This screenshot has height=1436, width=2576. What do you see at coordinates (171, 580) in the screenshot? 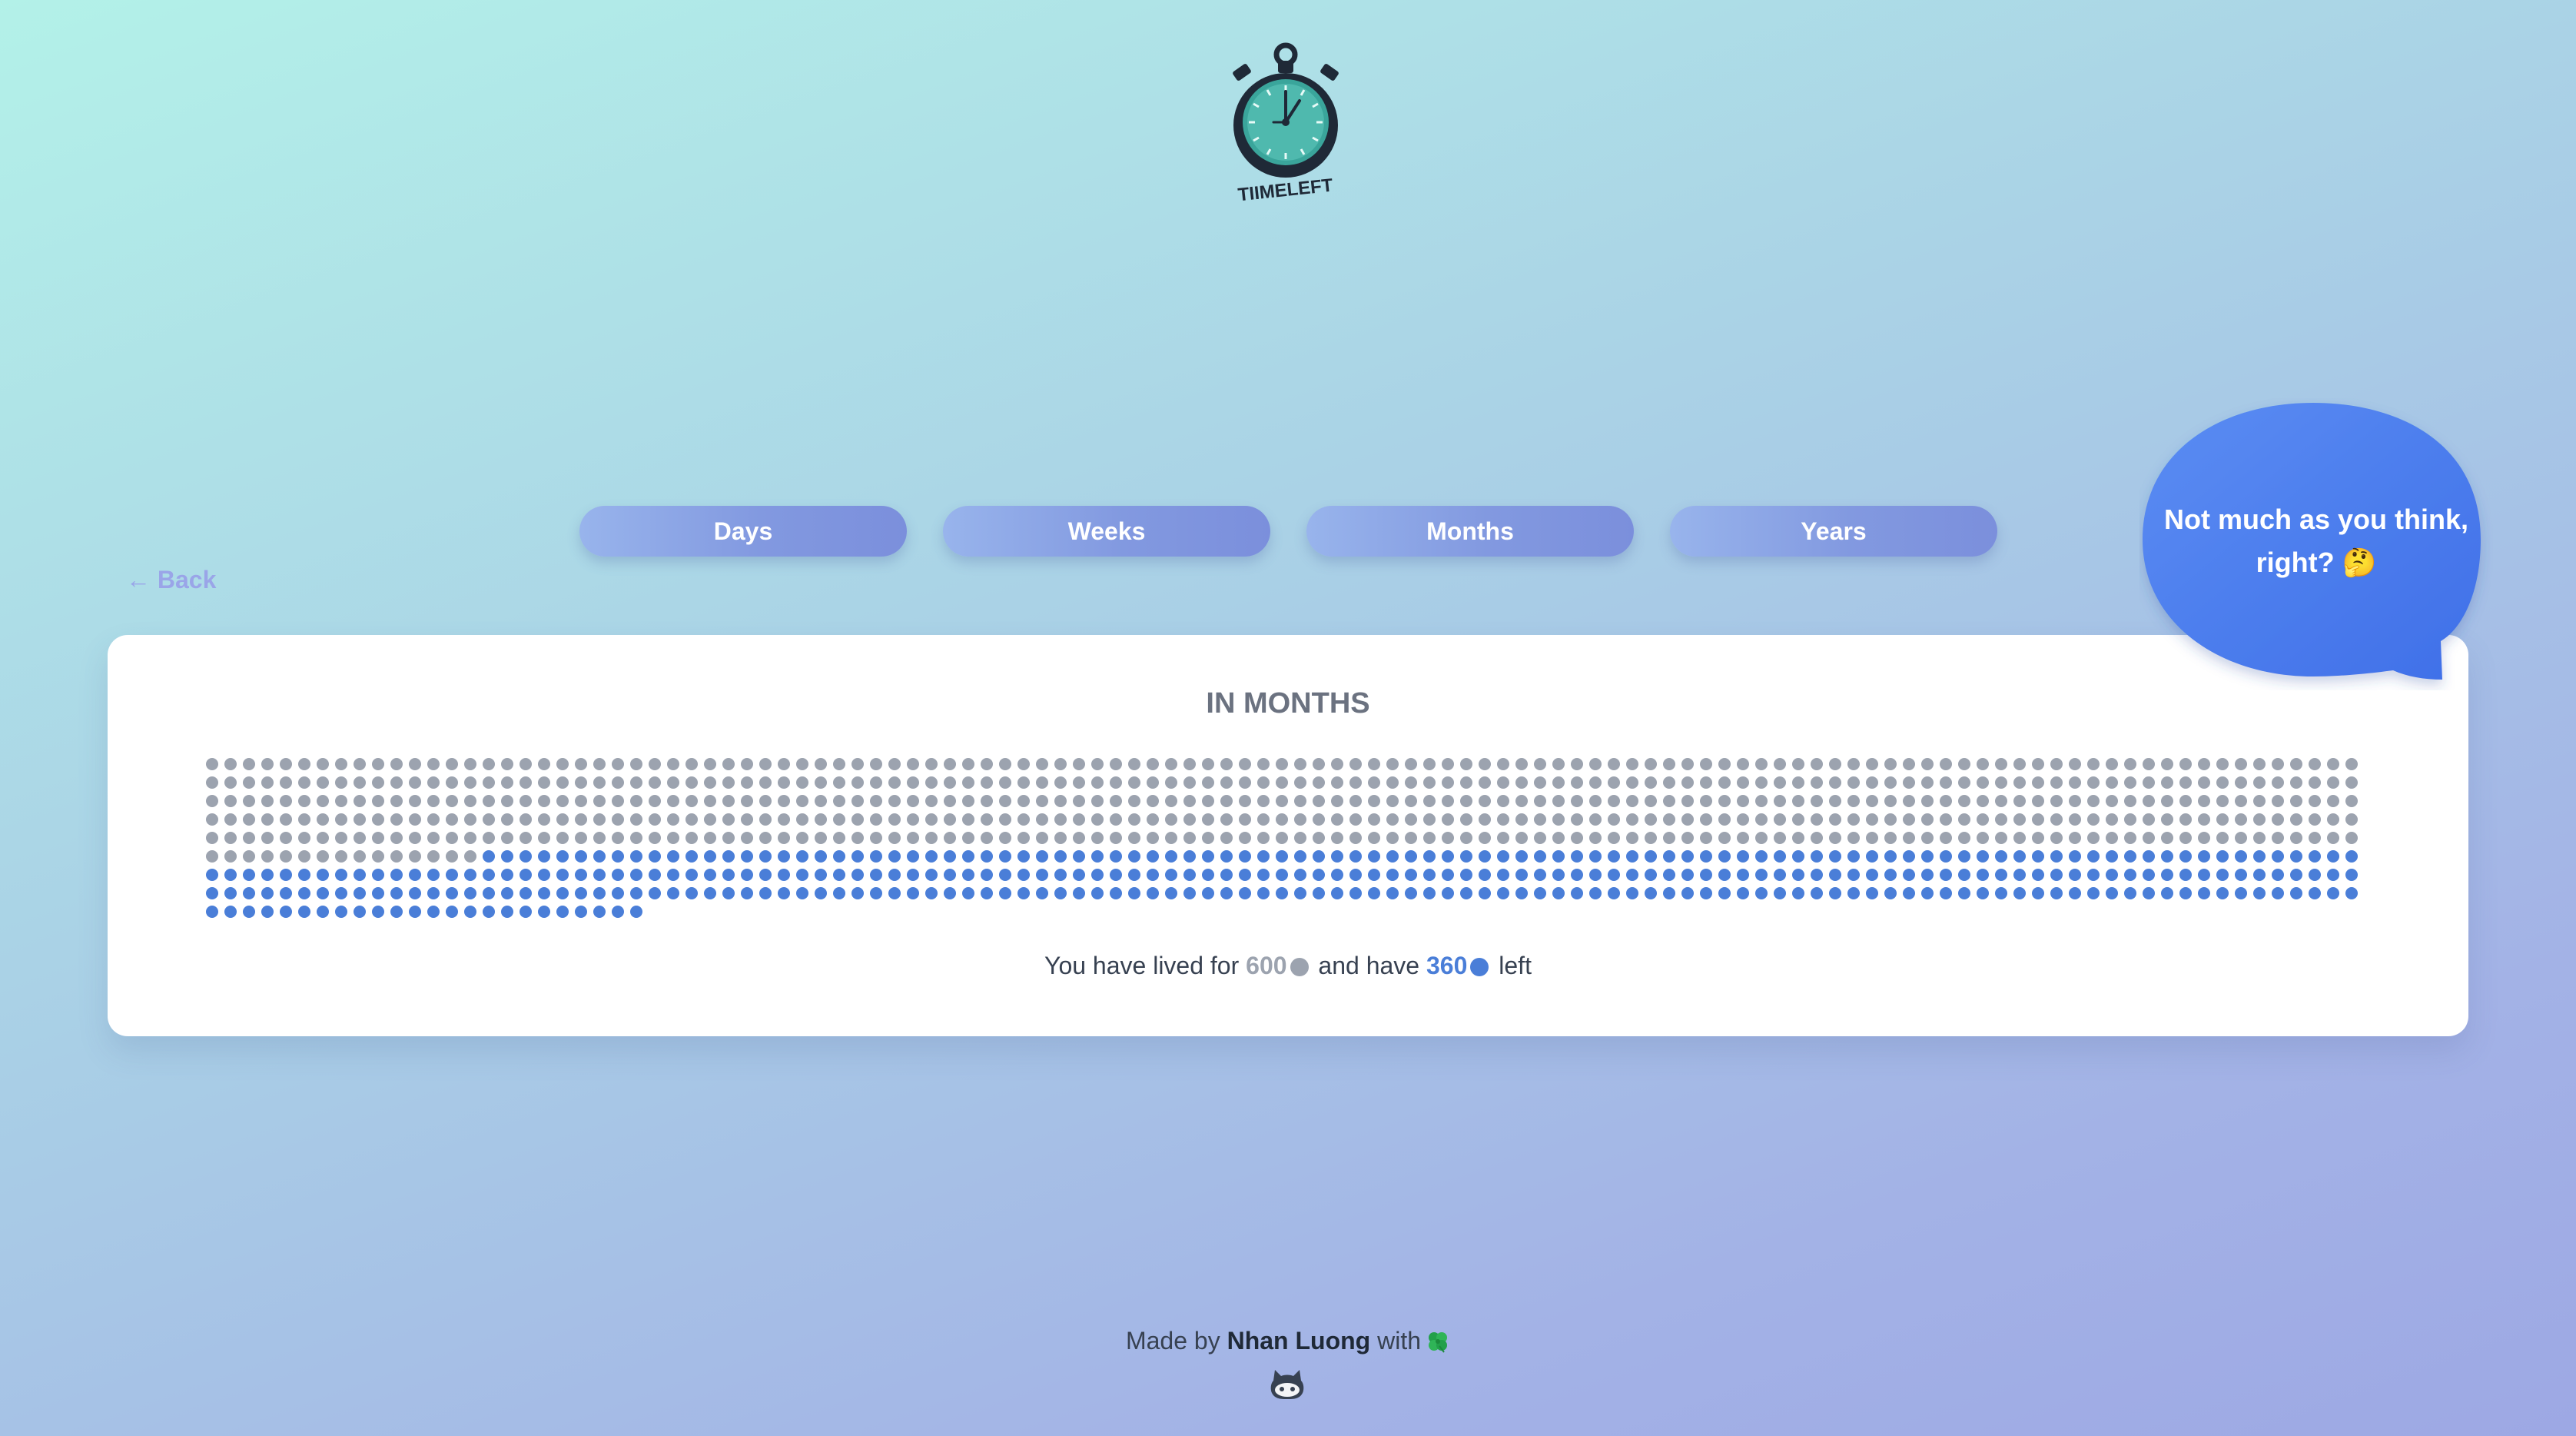
I see `back-link: ← Back` at bounding box center [171, 580].